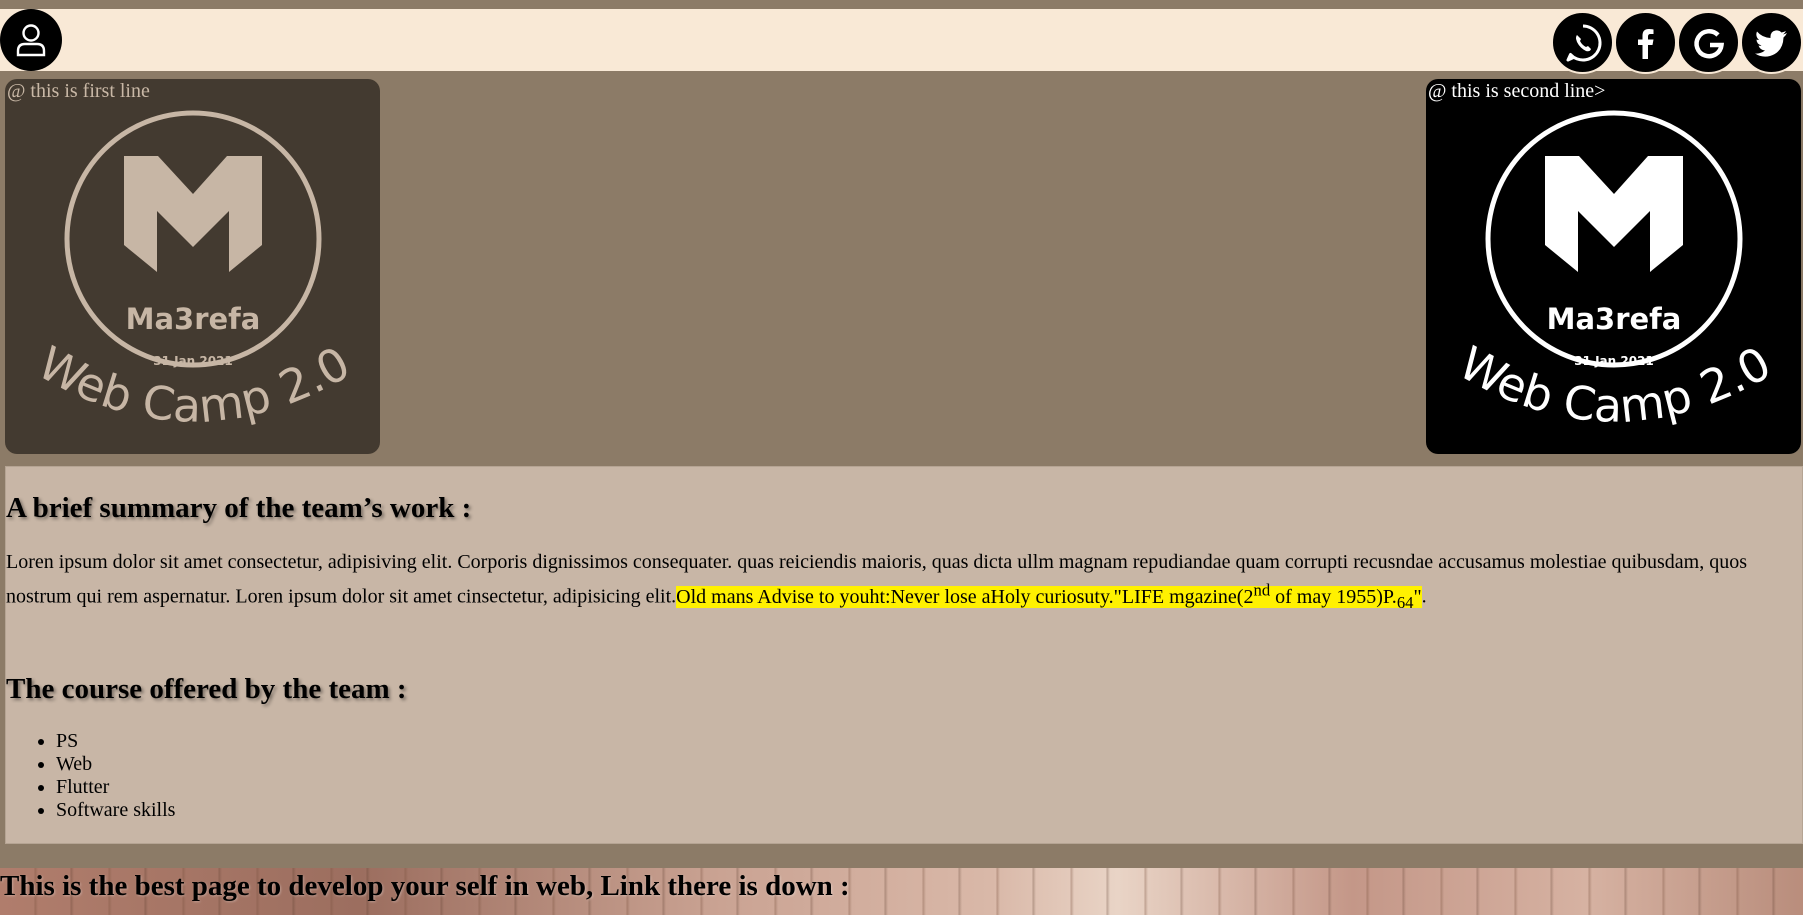  I want to click on course-item: Web, so click(115, 764).